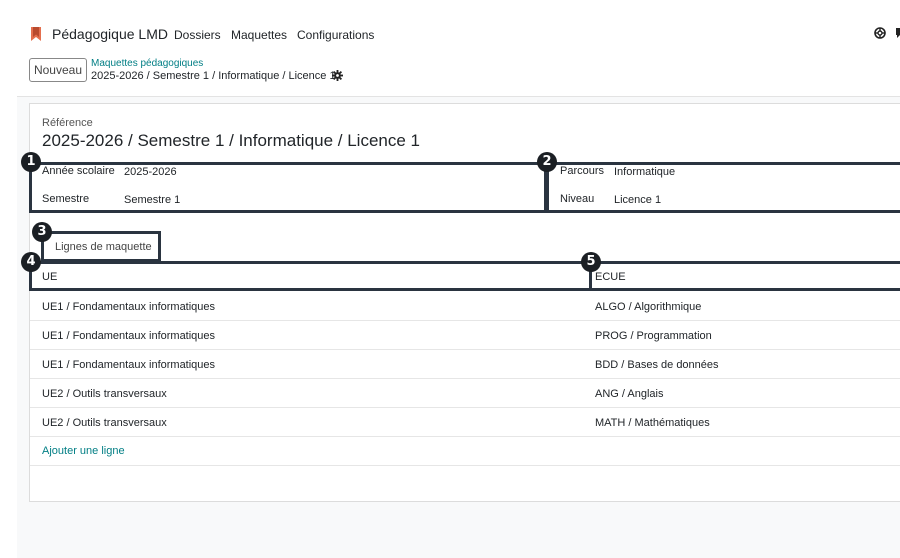  I want to click on cell-ecue: ALGO / Algorithmique, so click(648, 307).